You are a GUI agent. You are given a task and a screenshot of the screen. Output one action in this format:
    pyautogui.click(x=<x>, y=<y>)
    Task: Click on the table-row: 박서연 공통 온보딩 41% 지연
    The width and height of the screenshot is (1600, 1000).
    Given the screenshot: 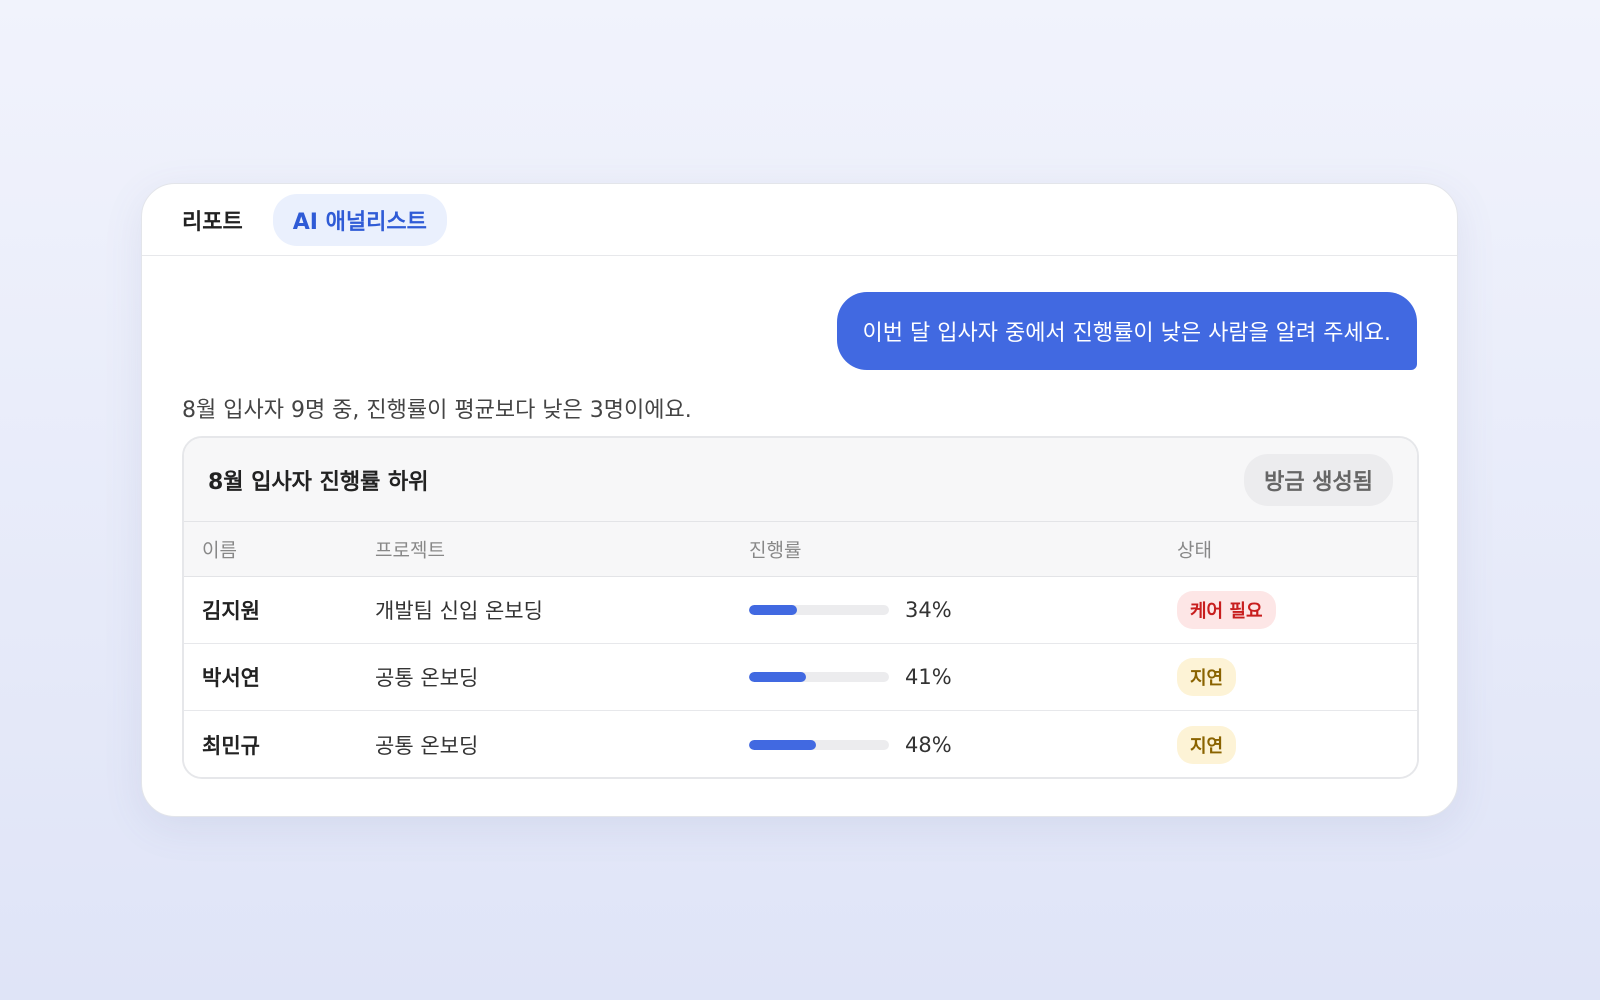 What is the action you would take?
    pyautogui.click(x=800, y=677)
    